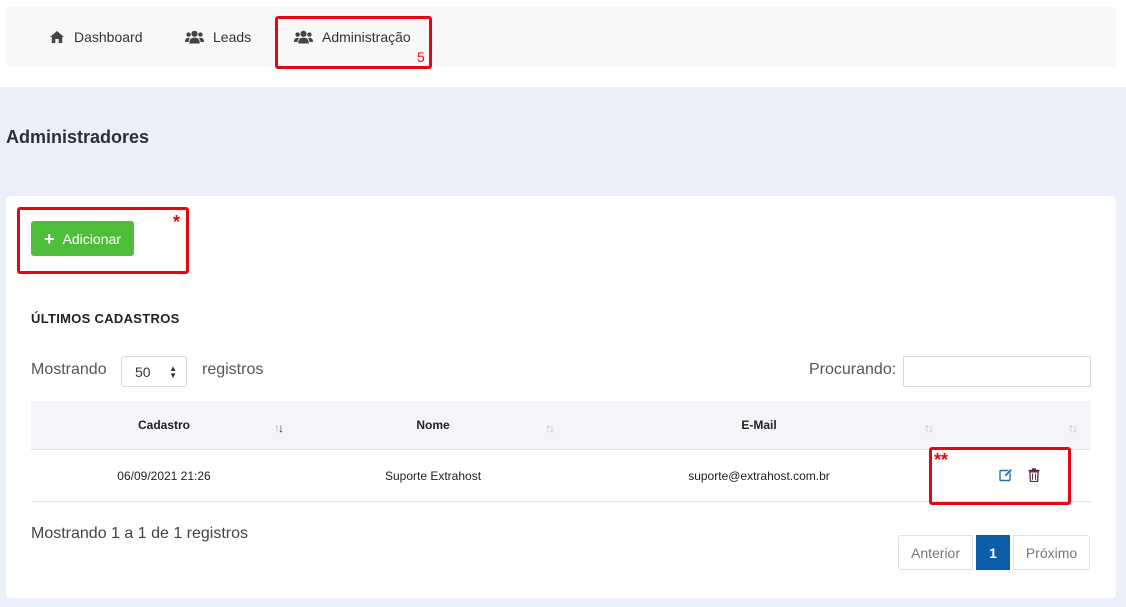  What do you see at coordinates (353, 42) in the screenshot?
I see `annotation-box-nav` at bounding box center [353, 42].